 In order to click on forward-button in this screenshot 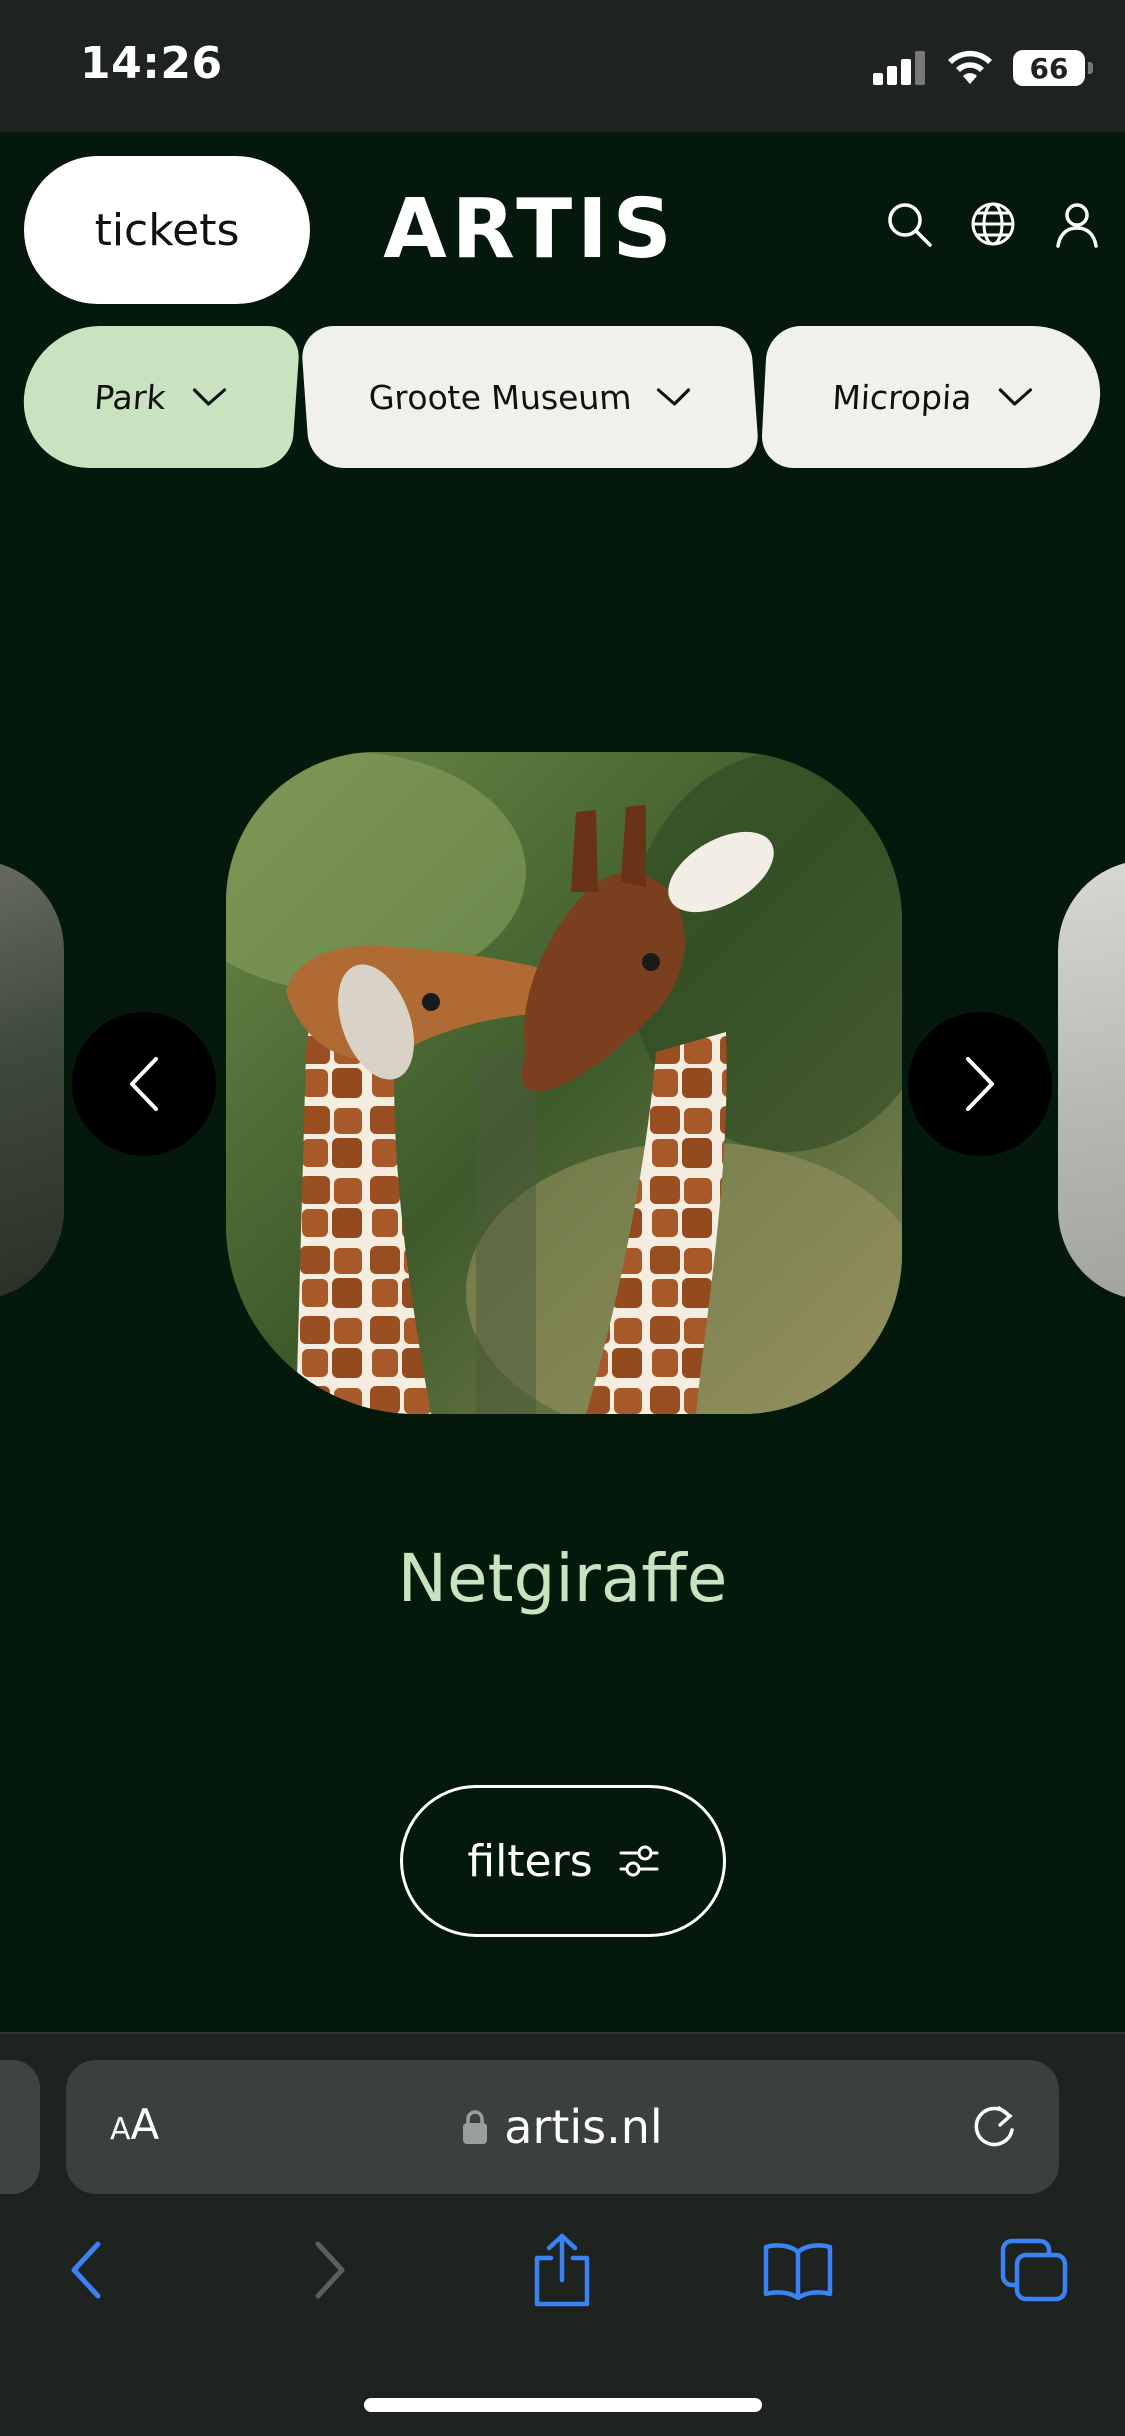, I will do `click(330, 2270)`.